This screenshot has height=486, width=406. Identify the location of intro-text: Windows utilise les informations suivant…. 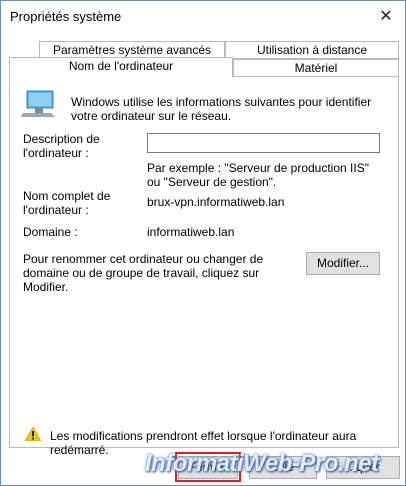
(221, 109).